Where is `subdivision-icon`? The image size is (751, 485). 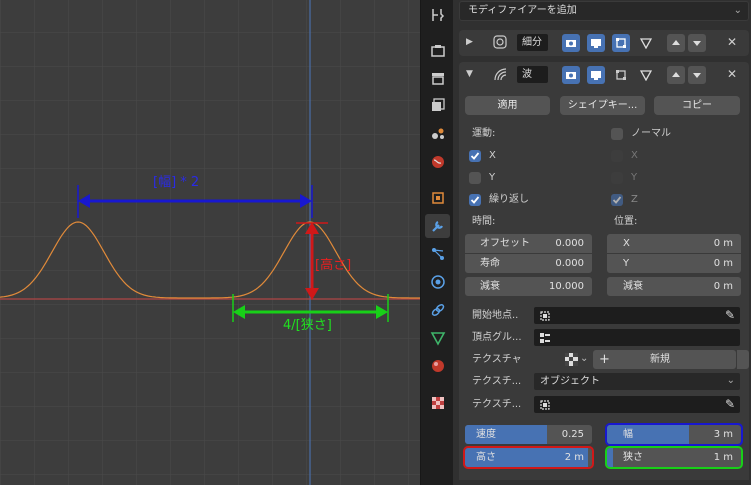 subdivision-icon is located at coordinates (500, 42).